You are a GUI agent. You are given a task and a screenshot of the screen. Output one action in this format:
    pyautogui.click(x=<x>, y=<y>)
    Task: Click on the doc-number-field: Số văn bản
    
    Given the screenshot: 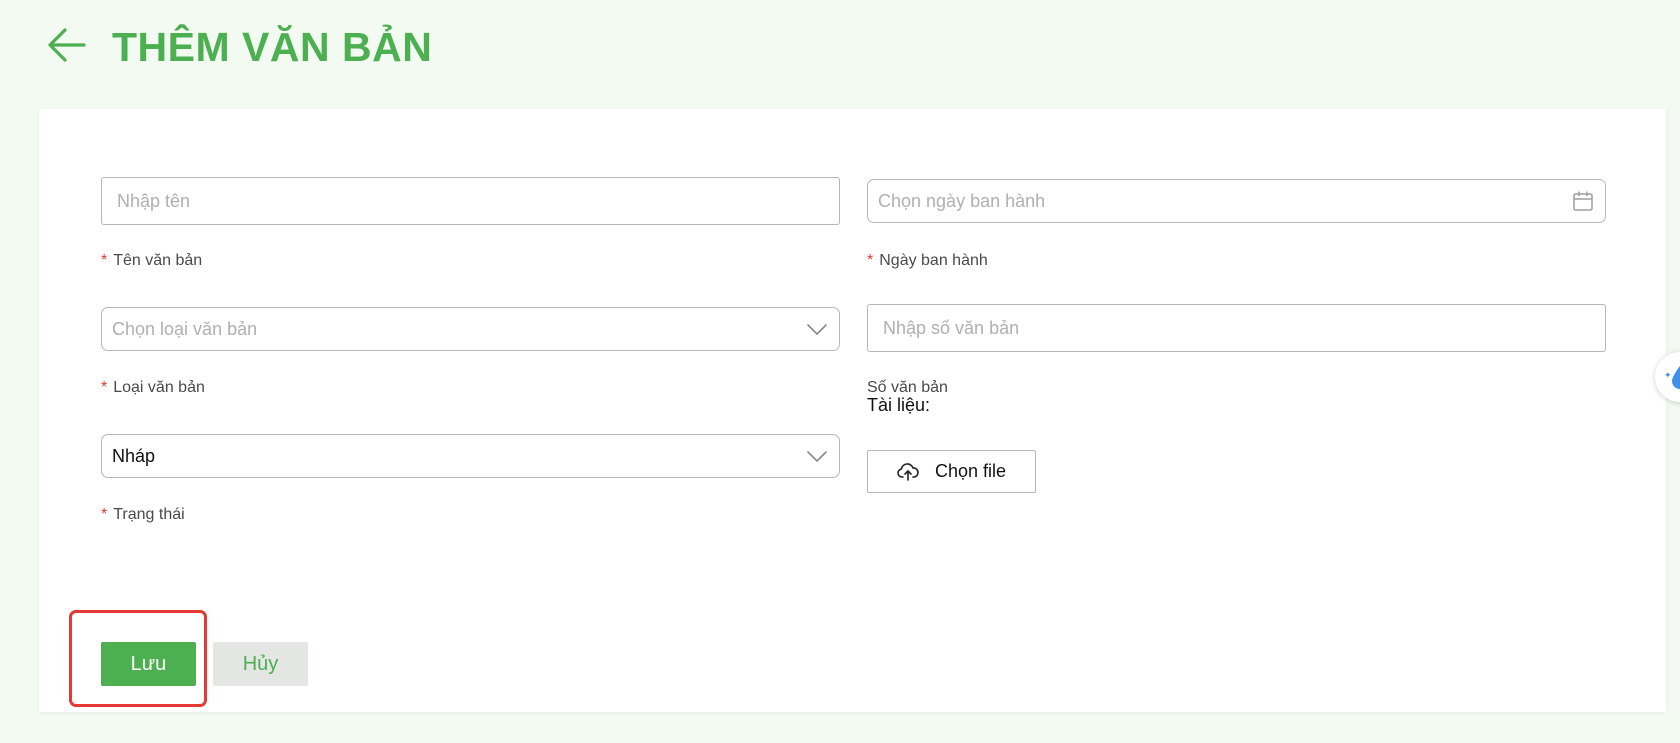 What is the action you would take?
    pyautogui.click(x=1236, y=388)
    